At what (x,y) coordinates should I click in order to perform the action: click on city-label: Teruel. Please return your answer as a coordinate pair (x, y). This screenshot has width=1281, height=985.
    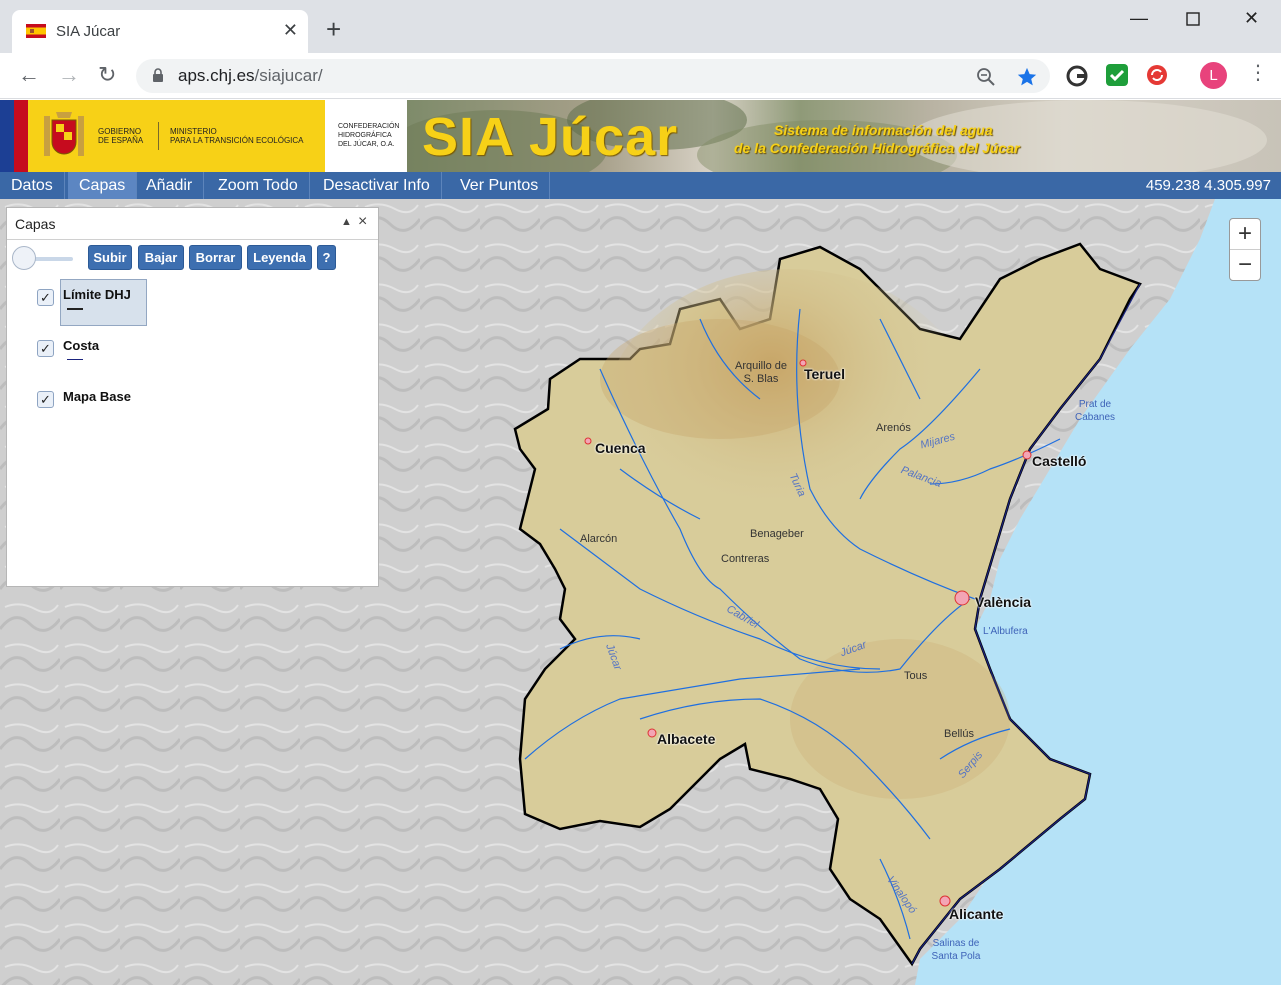
    Looking at the image, I should click on (824, 374).